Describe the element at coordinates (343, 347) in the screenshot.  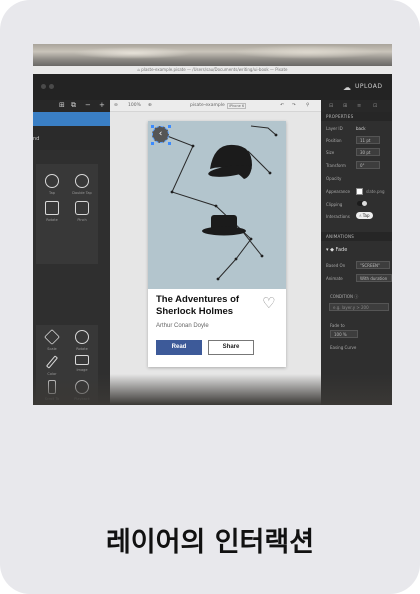
I see `easing-label: Easing Curve` at that location.